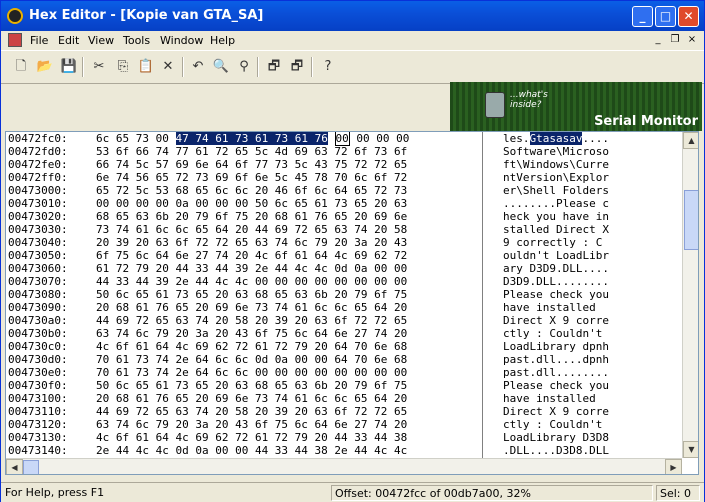 This screenshot has height=502, width=705. I want to click on menu-edit: Edit, so click(68, 40).